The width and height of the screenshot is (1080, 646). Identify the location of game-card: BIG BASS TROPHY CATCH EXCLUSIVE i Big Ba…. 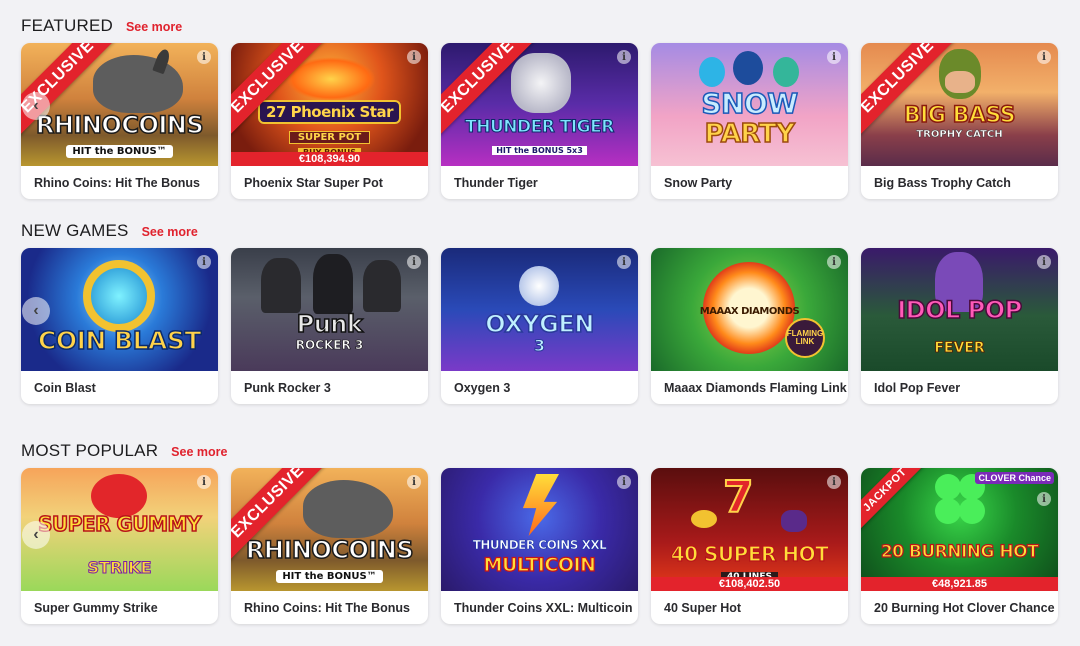
(959, 121).